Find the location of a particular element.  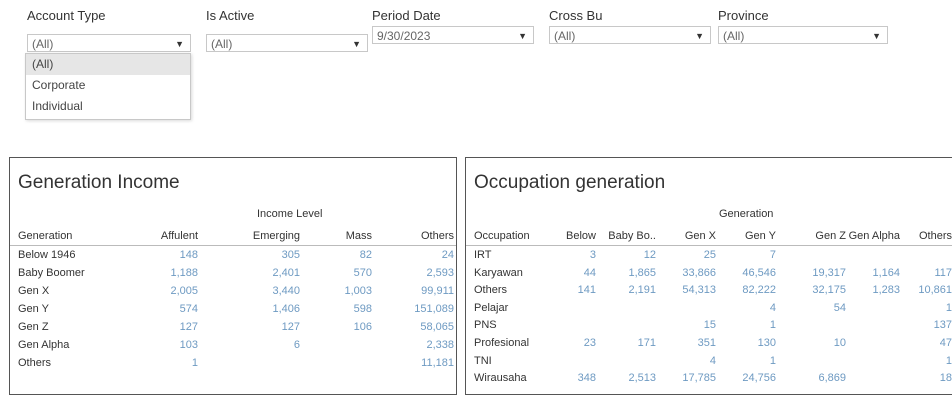

table-cell: 7 is located at coordinates (756, 255).